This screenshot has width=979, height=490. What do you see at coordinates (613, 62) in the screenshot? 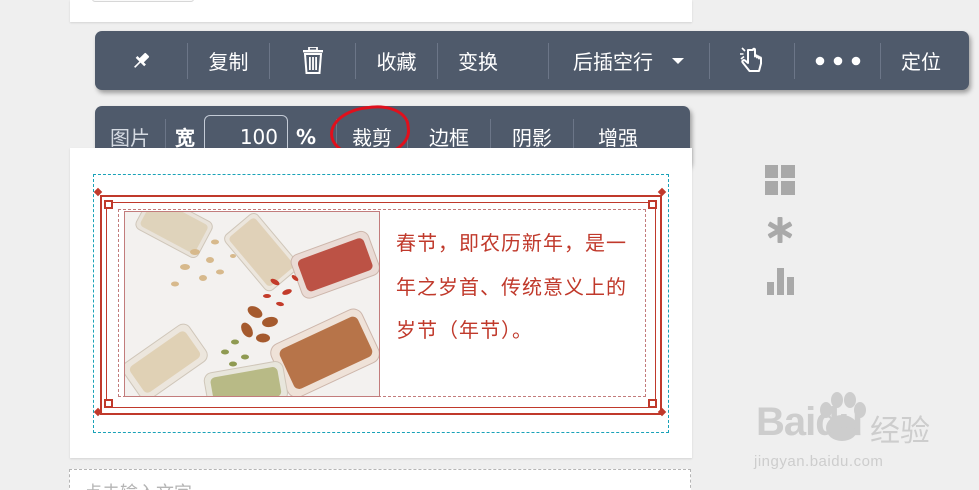
I see `insert-blank-row-label: 后插空行` at bounding box center [613, 62].